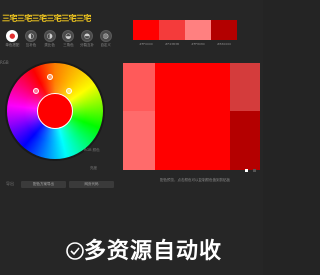 This screenshot has width=320, height=275. I want to click on mode-mono-icon: ●, so click(12, 36).